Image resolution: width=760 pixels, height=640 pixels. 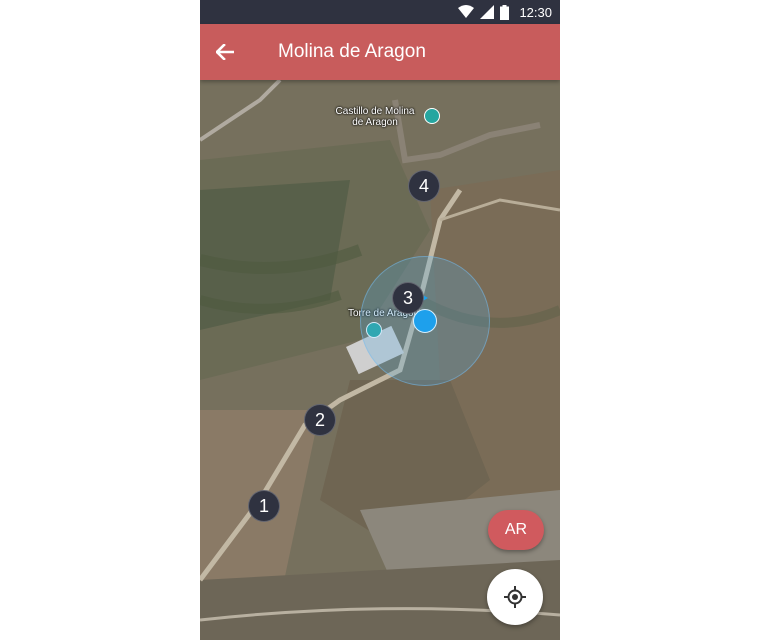 What do you see at coordinates (425, 321) in the screenshot?
I see `user-location-icon` at bounding box center [425, 321].